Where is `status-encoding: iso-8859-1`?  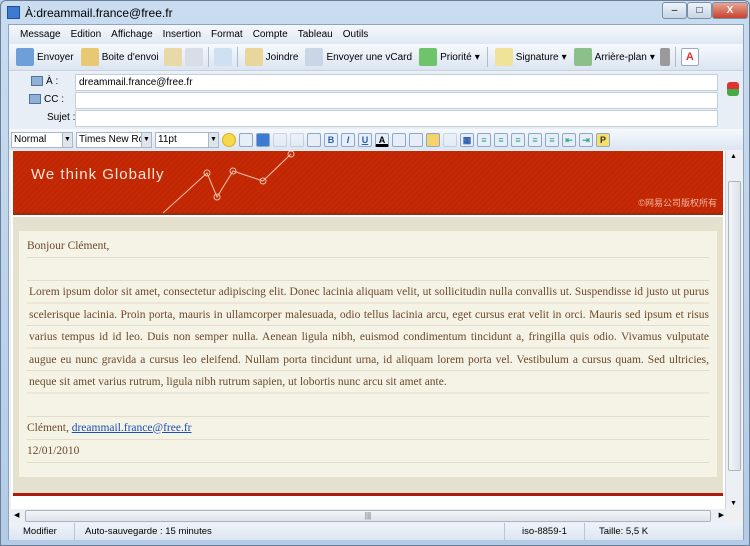
status-encoding: iso-8859-1 is located at coordinates (545, 531).